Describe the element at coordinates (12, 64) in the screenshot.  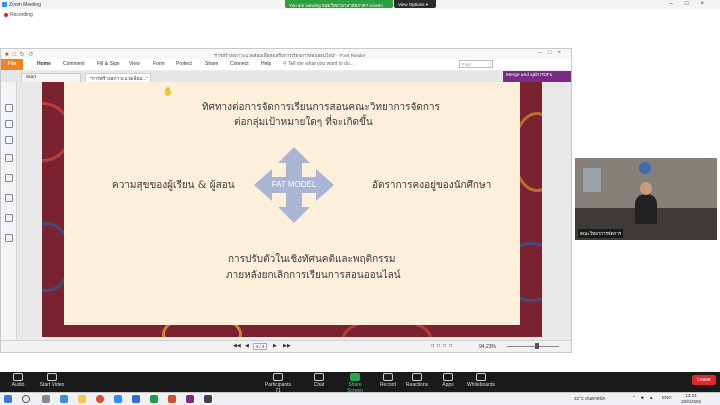
I see `menu-file: File` at that location.